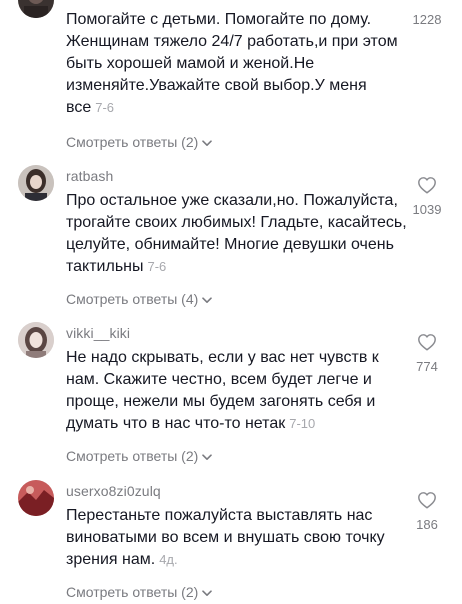  I want to click on like-count: 186, so click(427, 524).